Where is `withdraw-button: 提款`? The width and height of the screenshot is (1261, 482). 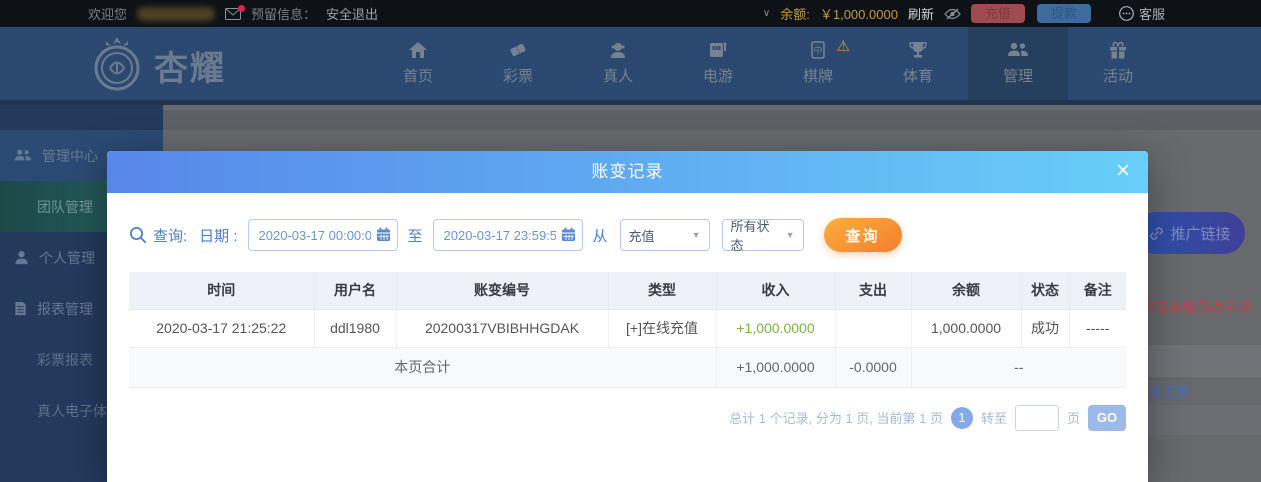 withdraw-button: 提款 is located at coordinates (1063, 13).